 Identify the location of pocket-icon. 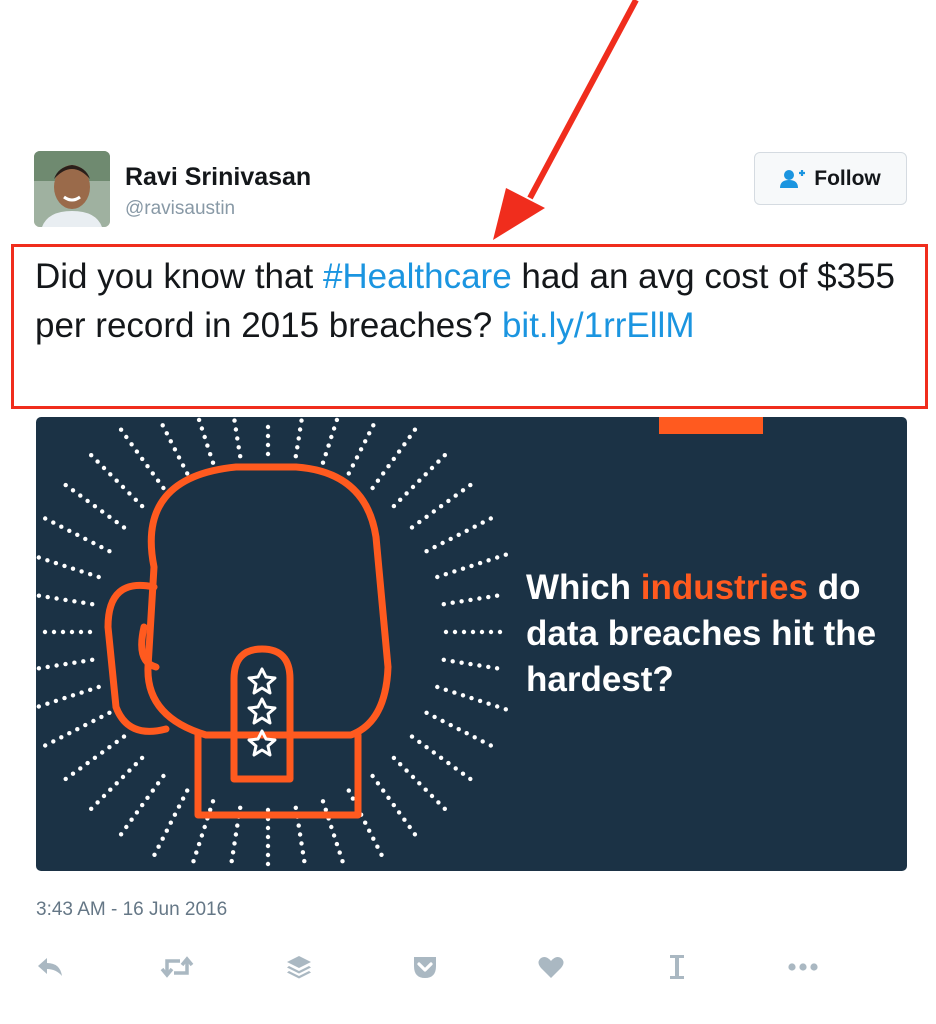
(425, 967).